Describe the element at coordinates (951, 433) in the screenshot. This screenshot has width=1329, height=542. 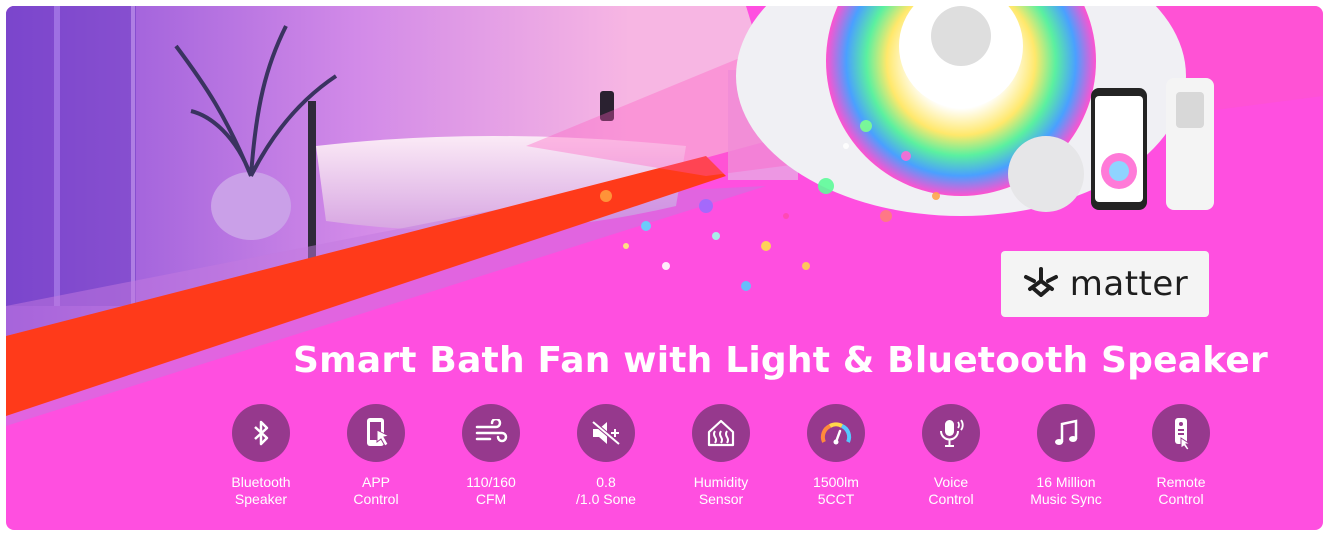
I see `voice-mic-icon` at that location.